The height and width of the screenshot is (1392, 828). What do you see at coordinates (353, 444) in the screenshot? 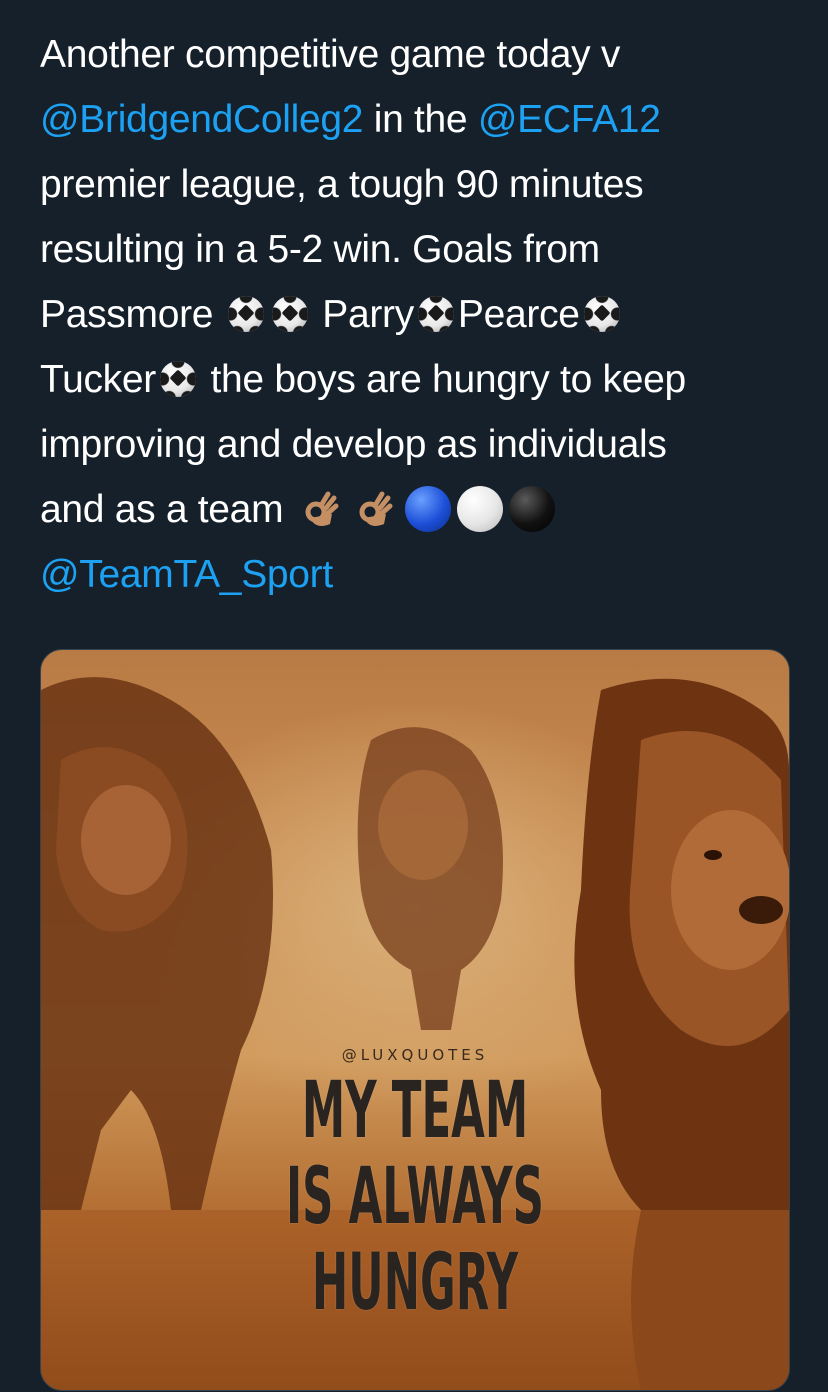
I see `tweet-text-line: improving and develop as individuals` at bounding box center [353, 444].